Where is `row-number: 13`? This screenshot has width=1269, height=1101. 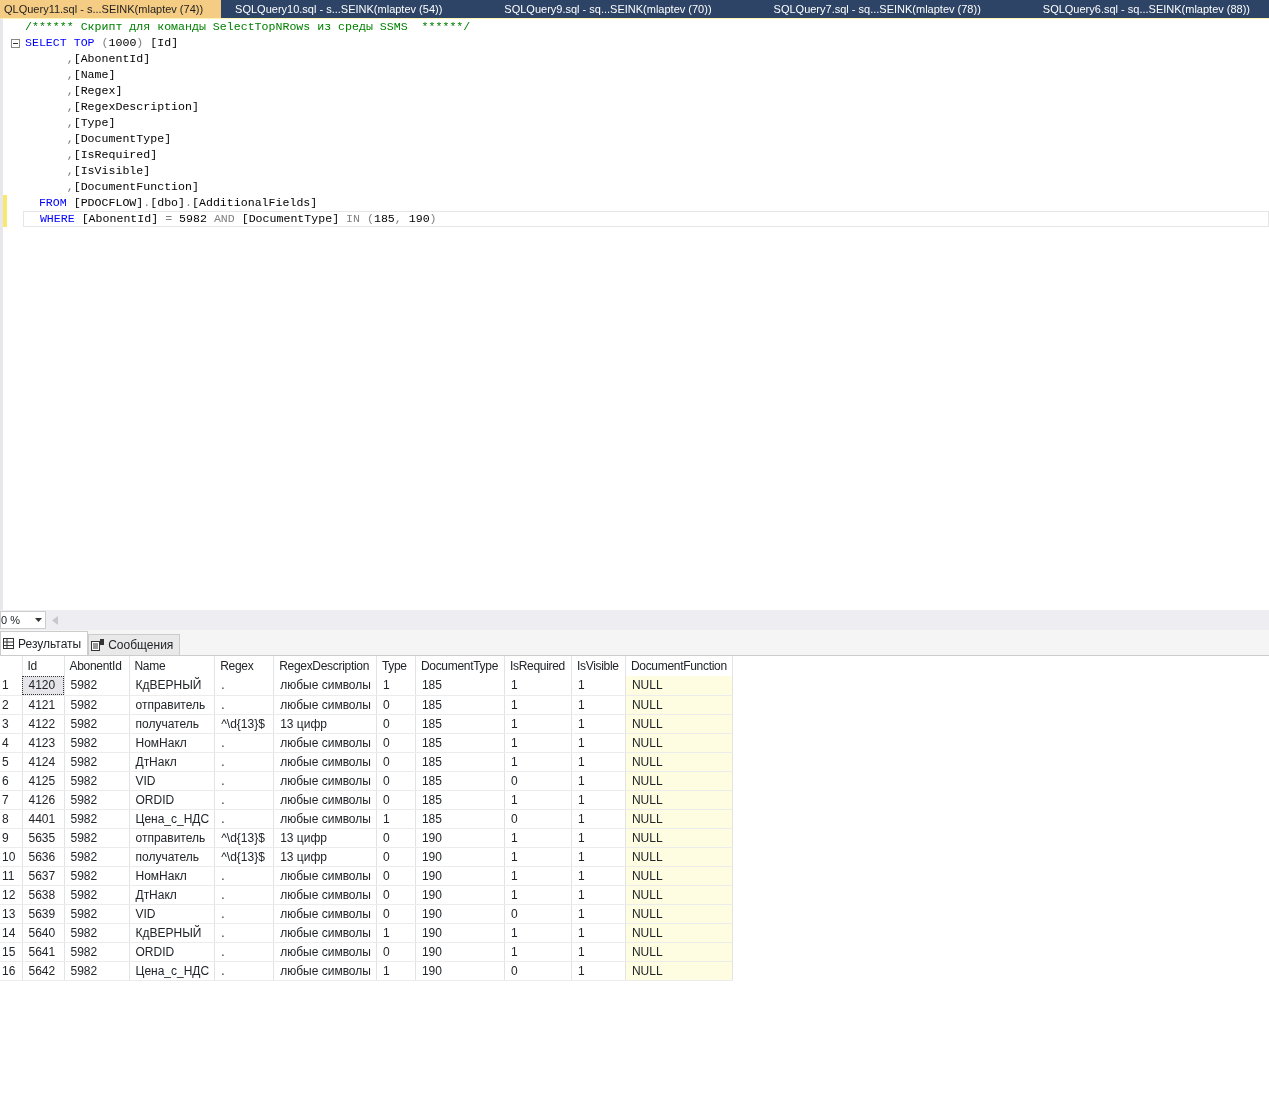 row-number: 13 is located at coordinates (11, 913).